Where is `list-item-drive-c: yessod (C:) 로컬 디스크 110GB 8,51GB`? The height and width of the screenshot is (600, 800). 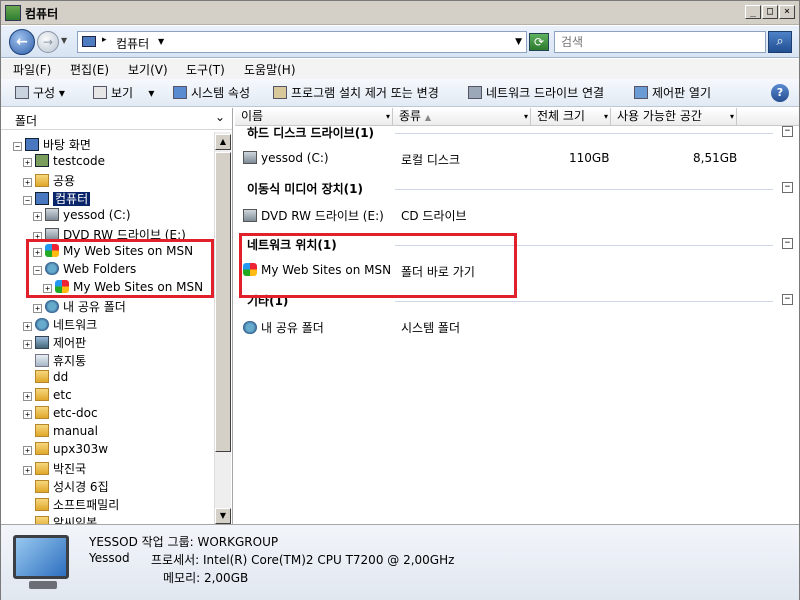
list-item-drive-c: yessod (C:) 로컬 디스크 110GB 8,51GB is located at coordinates (517, 159).